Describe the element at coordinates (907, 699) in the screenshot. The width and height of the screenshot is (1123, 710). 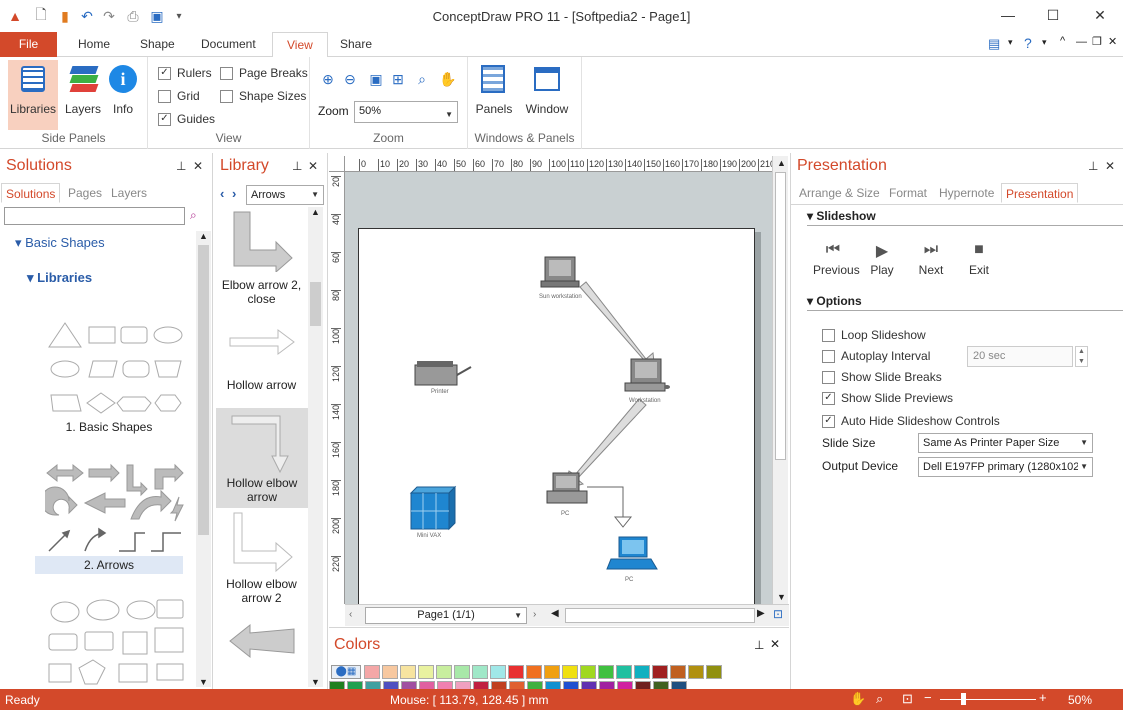
I see `status-fit-icon: ⊡` at that location.